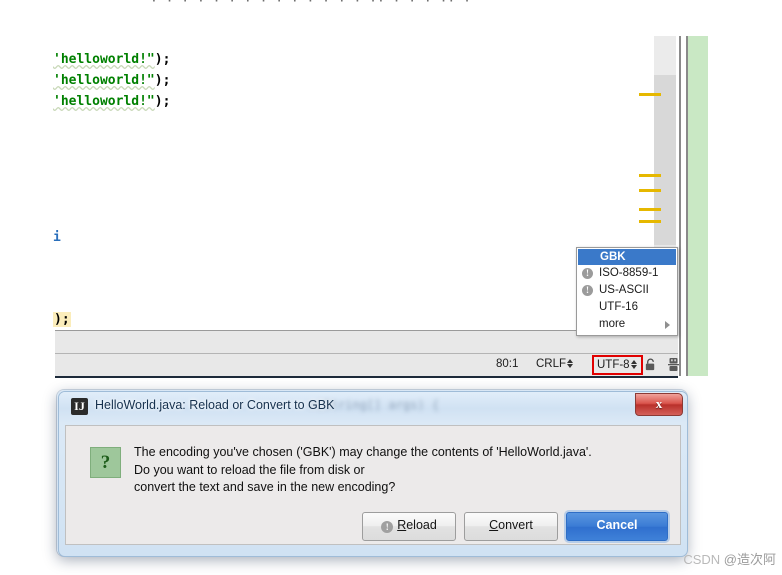 The width and height of the screenshot is (782, 575). Describe the element at coordinates (515, 525) in the screenshot. I see `convert-button-label: onvert` at that location.